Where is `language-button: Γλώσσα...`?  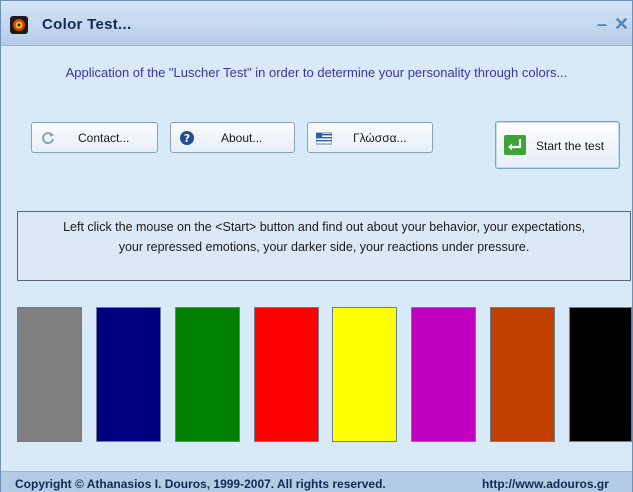
language-button: Γλώσσα... is located at coordinates (370, 137).